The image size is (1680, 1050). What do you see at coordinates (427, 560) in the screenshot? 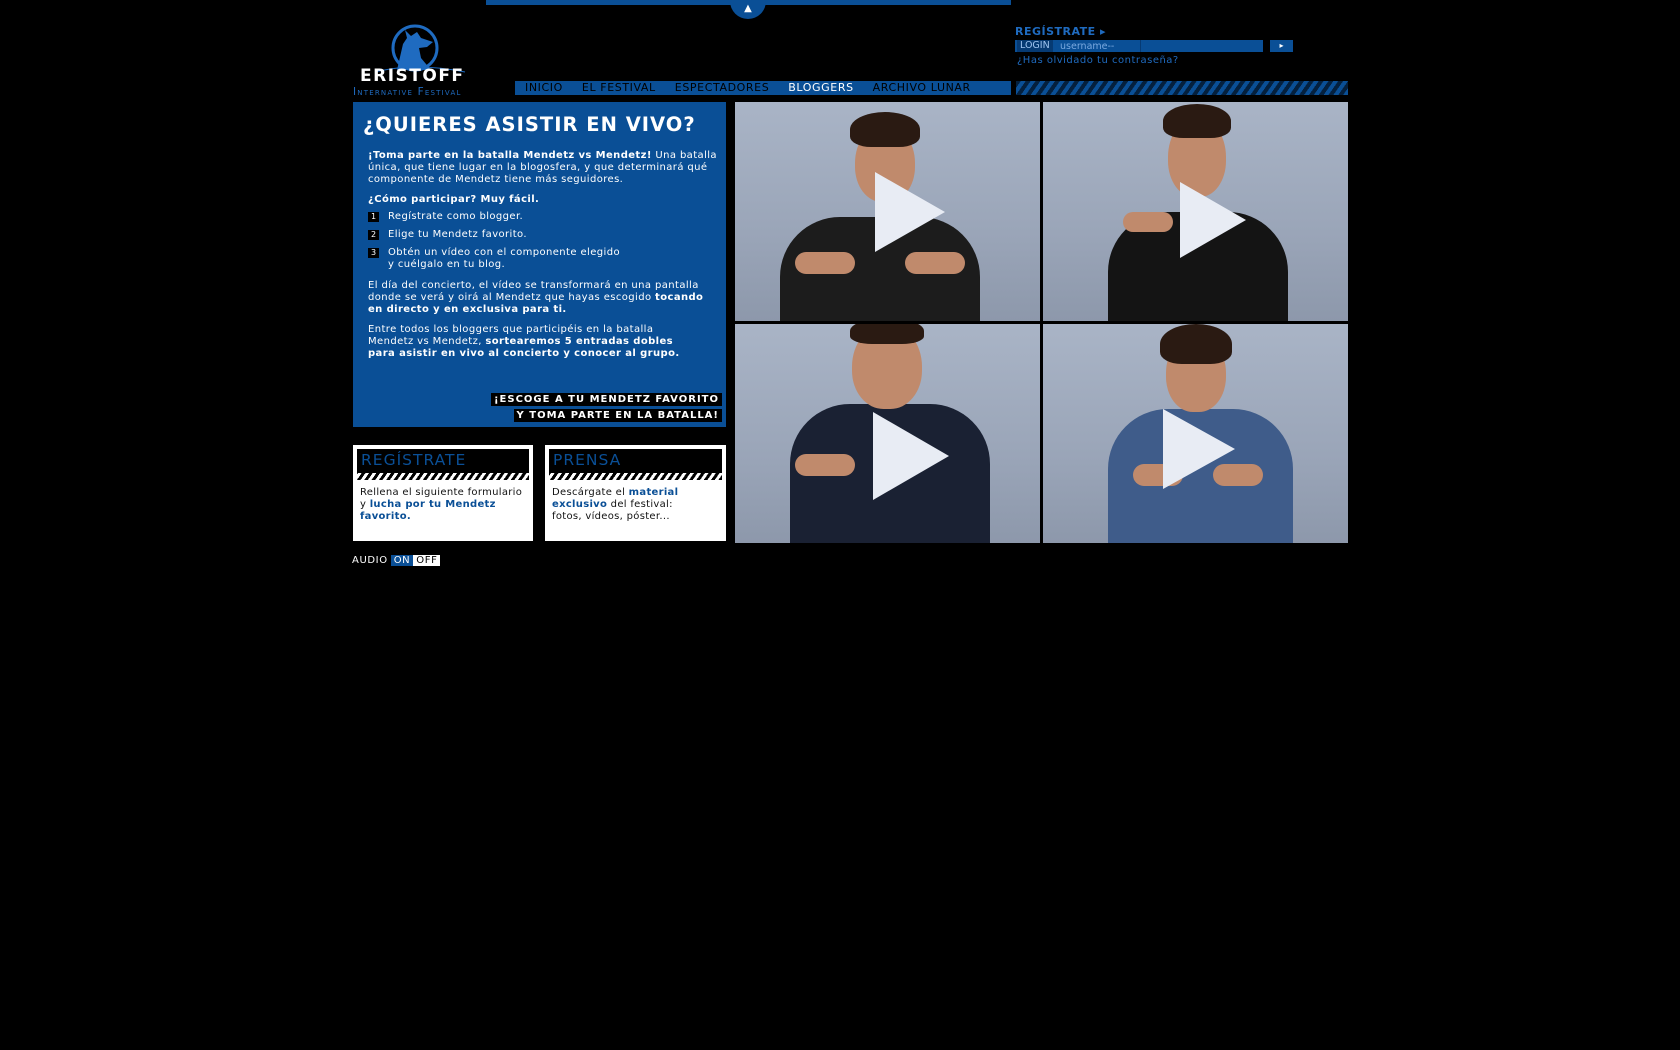
I see `audio-off-button: OFF` at bounding box center [427, 560].